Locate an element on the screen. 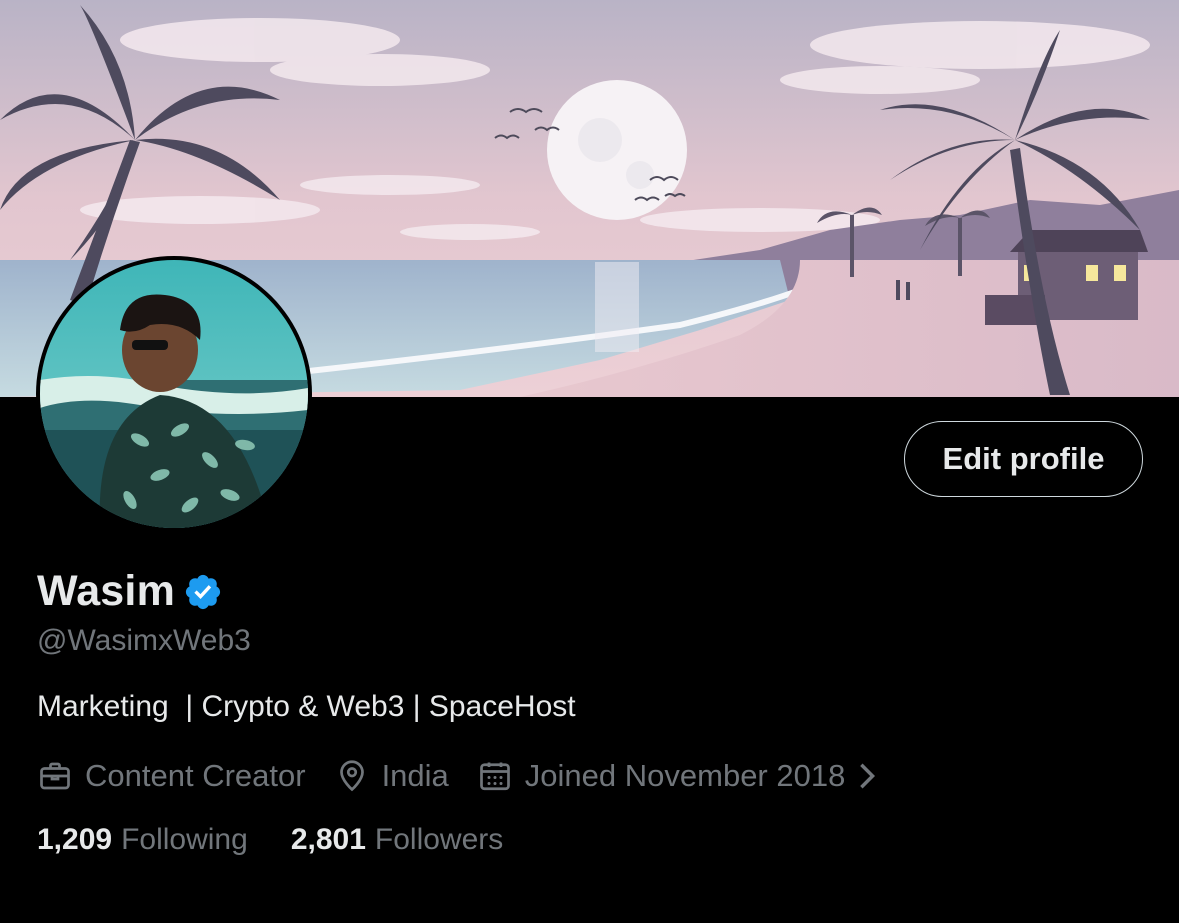 The image size is (1179, 923). following-link: 1,209 Following is located at coordinates (142, 840).